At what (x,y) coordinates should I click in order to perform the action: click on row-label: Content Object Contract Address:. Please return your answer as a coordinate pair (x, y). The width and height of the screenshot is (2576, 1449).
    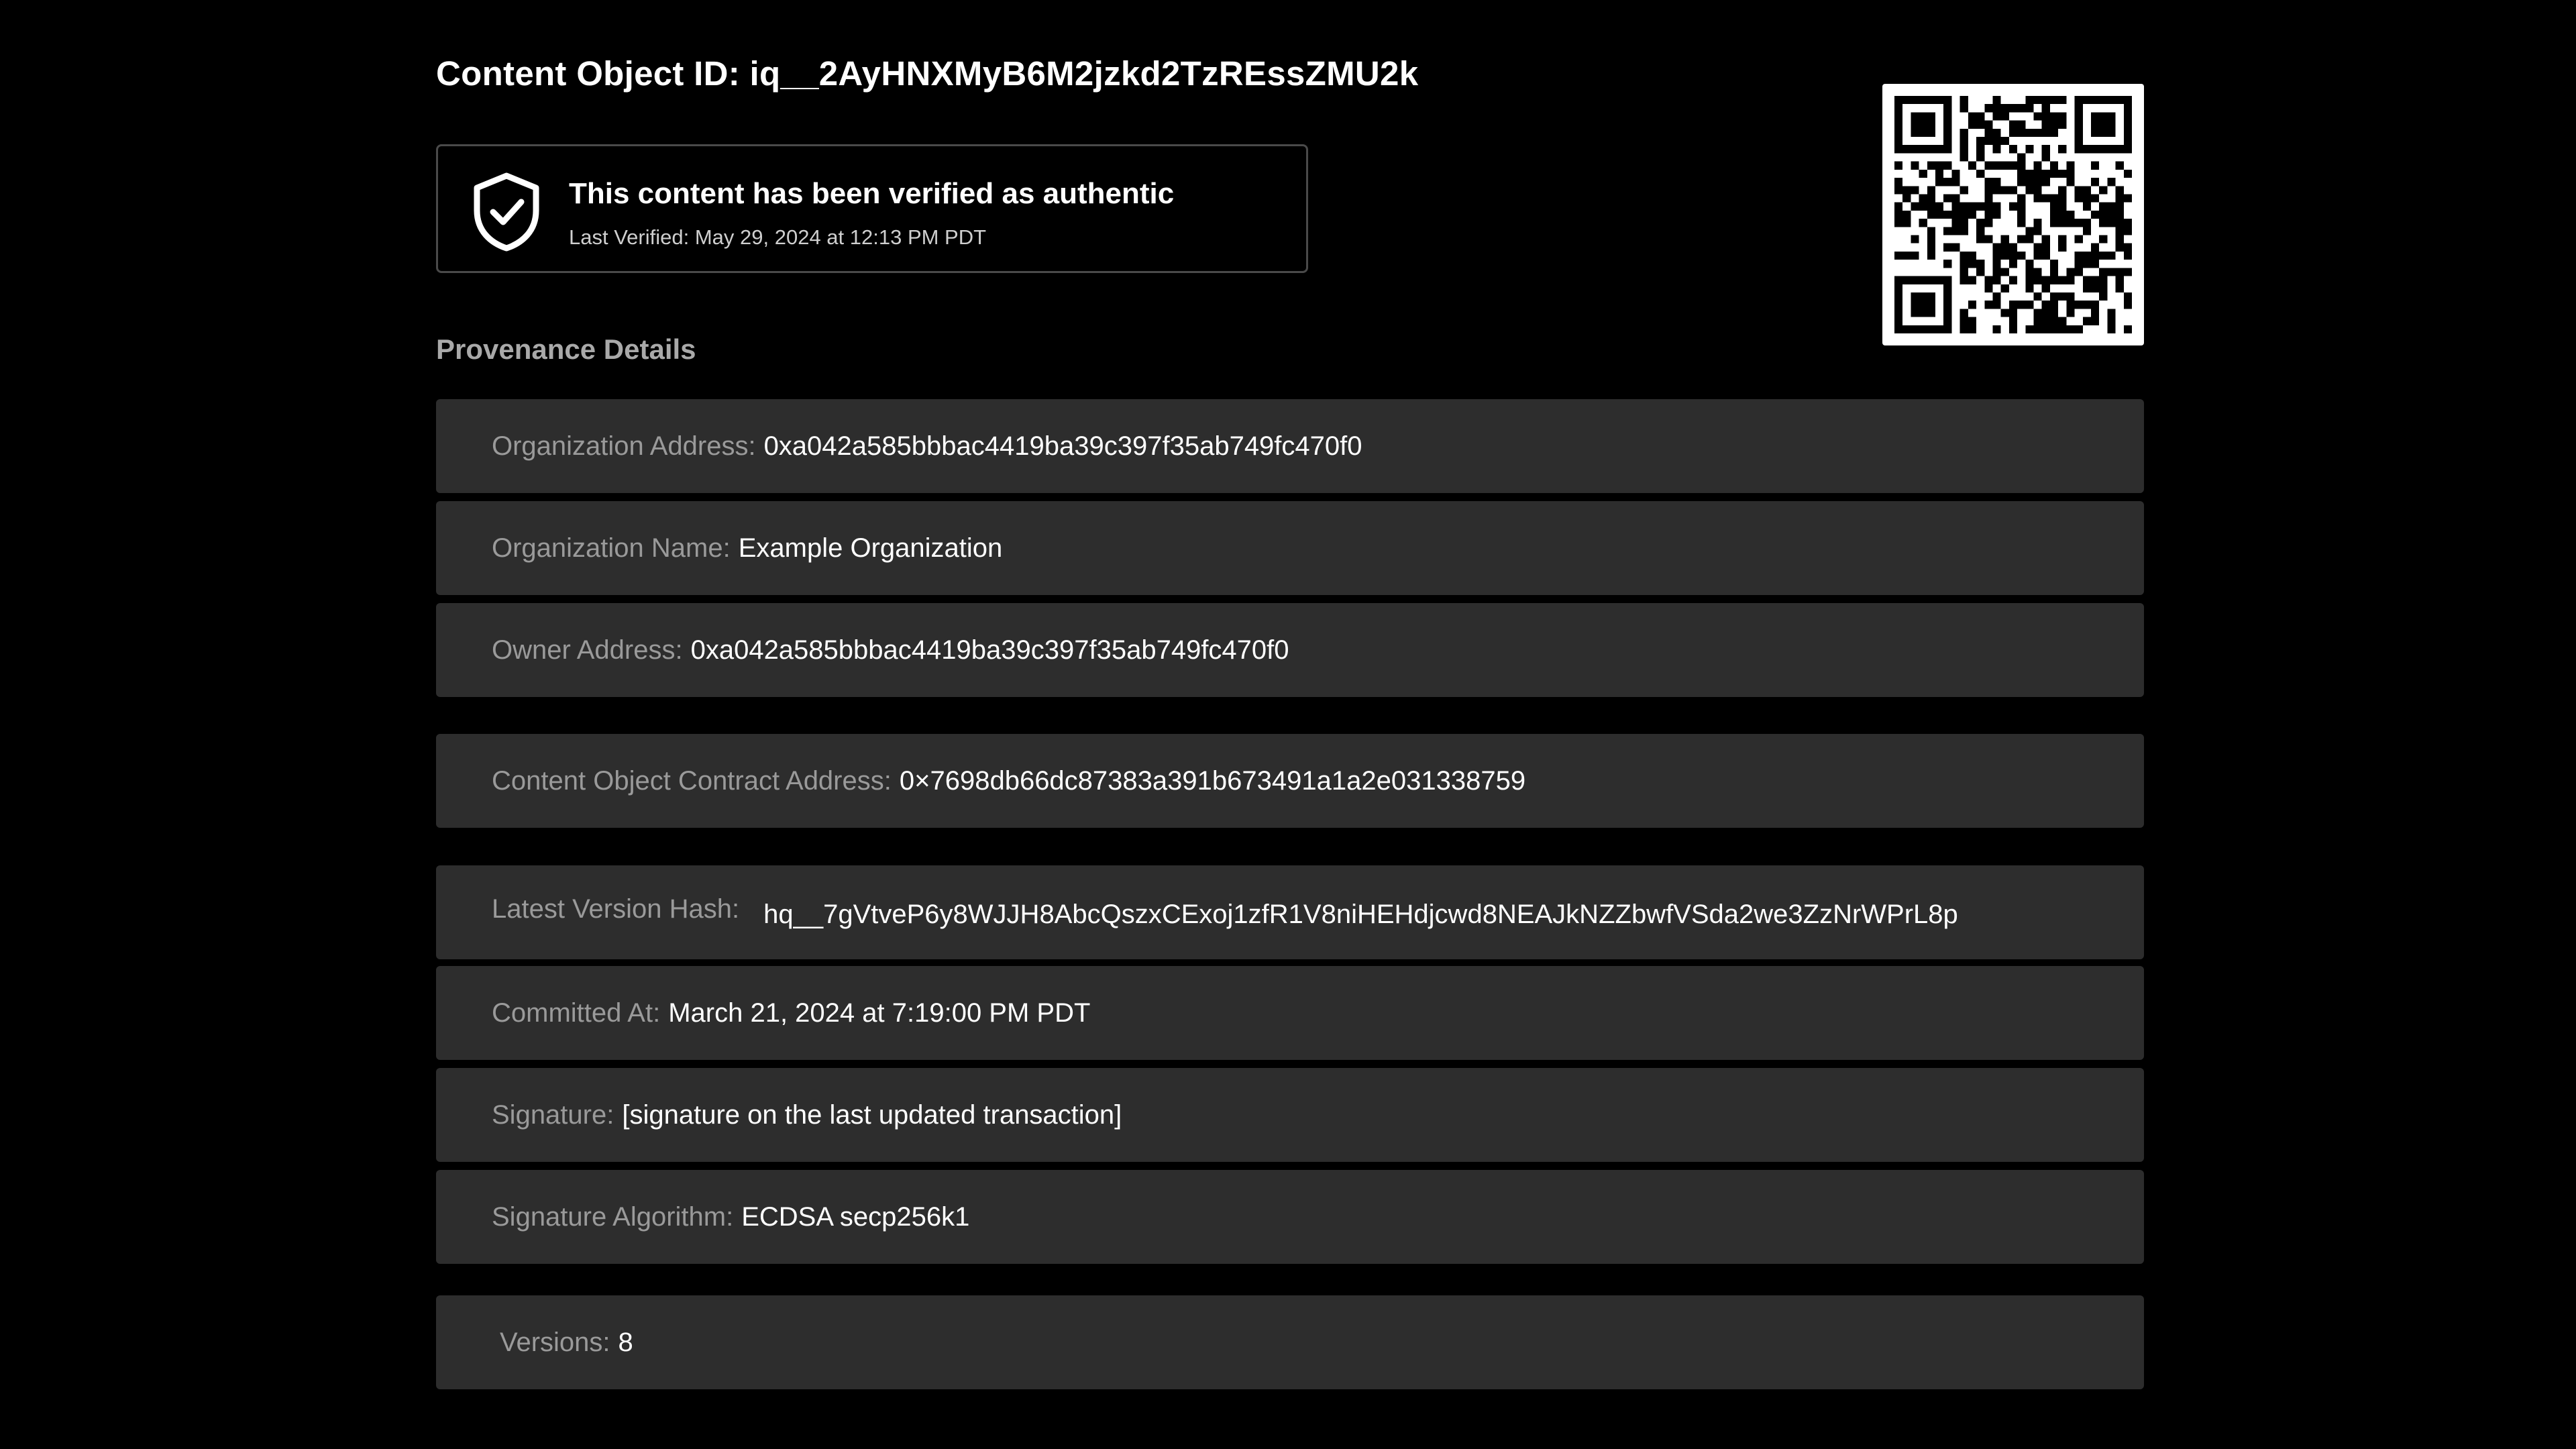
    Looking at the image, I should click on (692, 780).